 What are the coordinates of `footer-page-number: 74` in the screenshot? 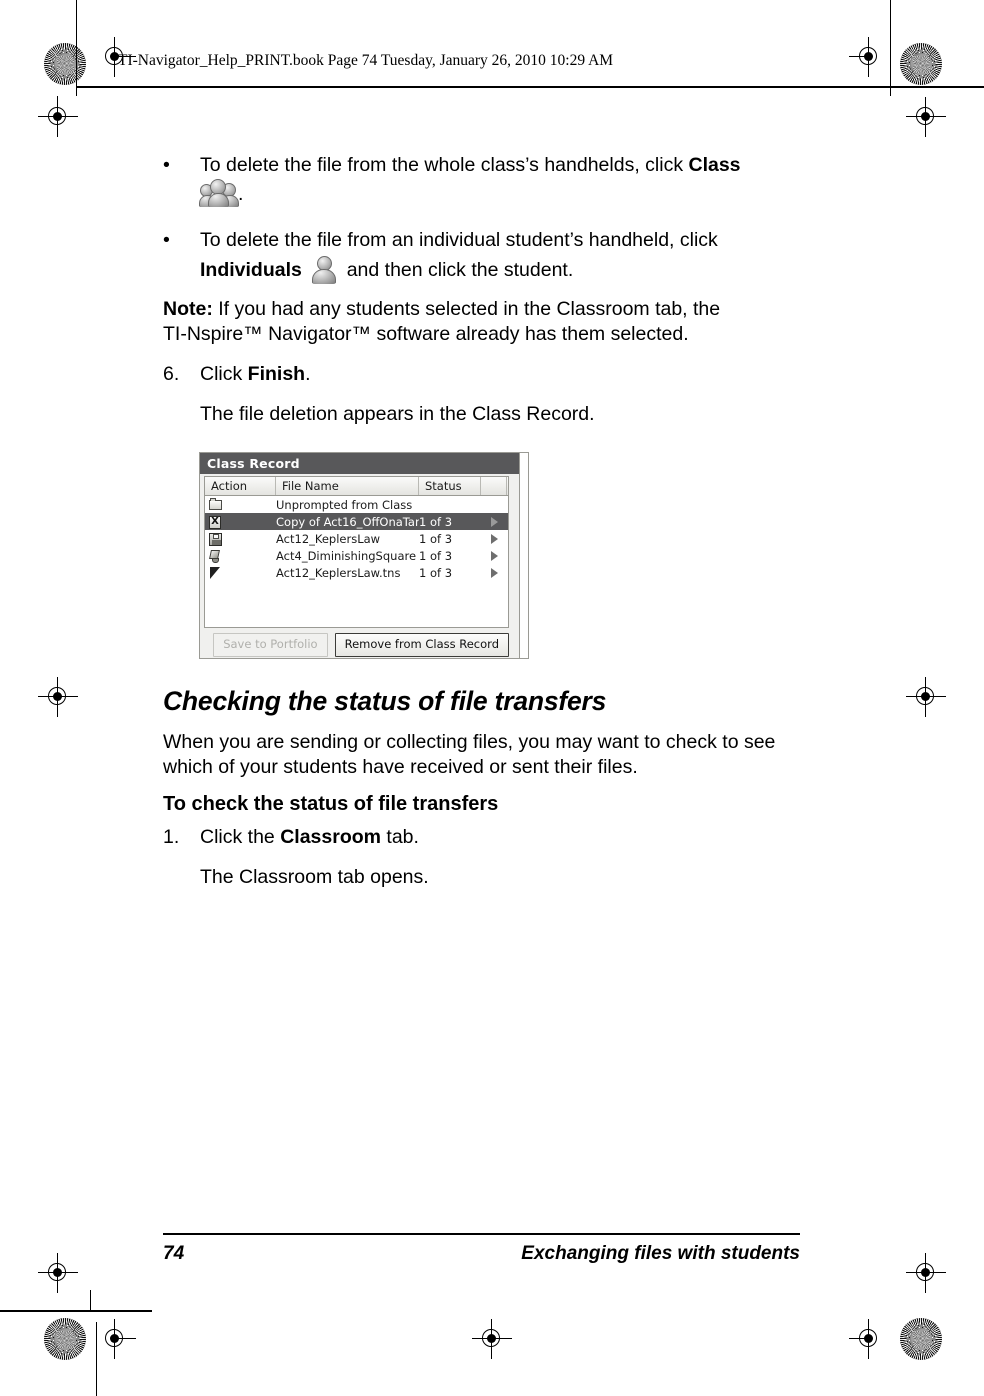 It's located at (174, 1253).